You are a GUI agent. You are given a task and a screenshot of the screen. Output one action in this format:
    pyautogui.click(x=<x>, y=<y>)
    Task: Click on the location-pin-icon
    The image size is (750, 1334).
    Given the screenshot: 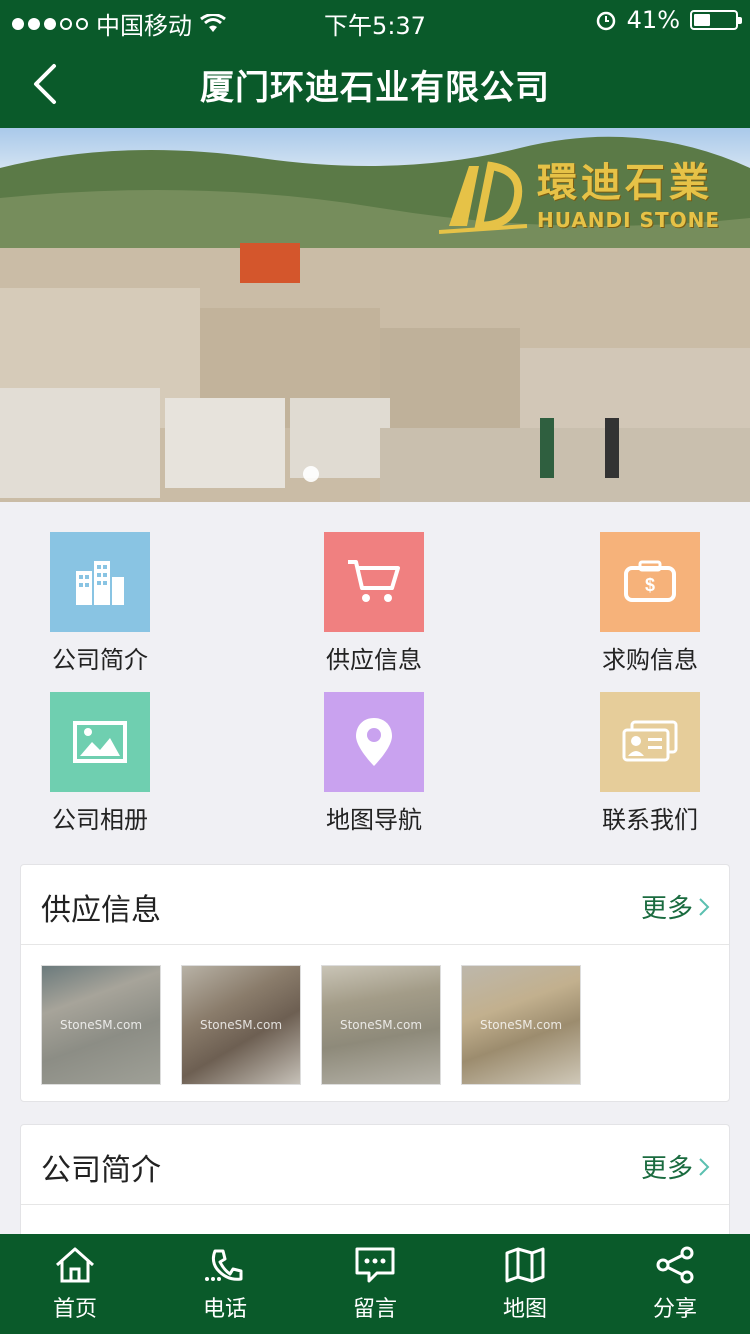 What is the action you would take?
    pyautogui.click(x=374, y=742)
    